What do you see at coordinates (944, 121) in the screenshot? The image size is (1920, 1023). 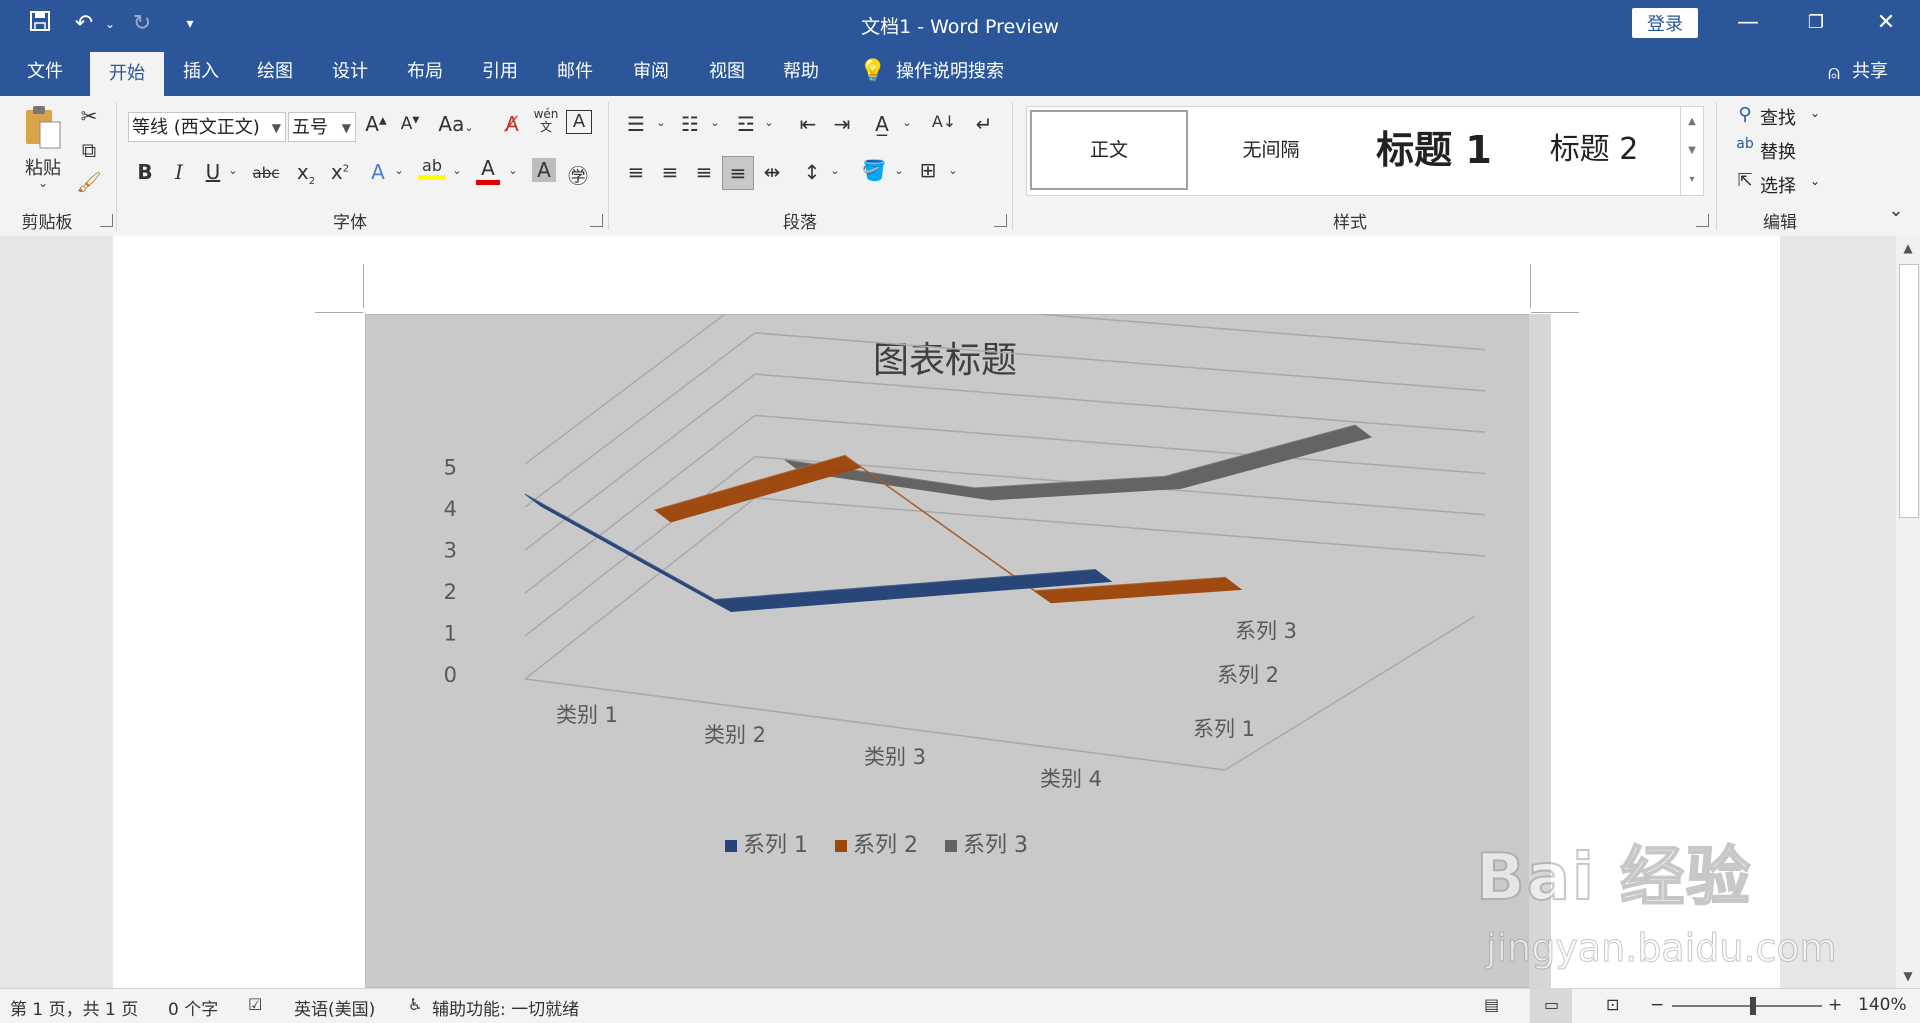 I see `sort-icon: A↓` at bounding box center [944, 121].